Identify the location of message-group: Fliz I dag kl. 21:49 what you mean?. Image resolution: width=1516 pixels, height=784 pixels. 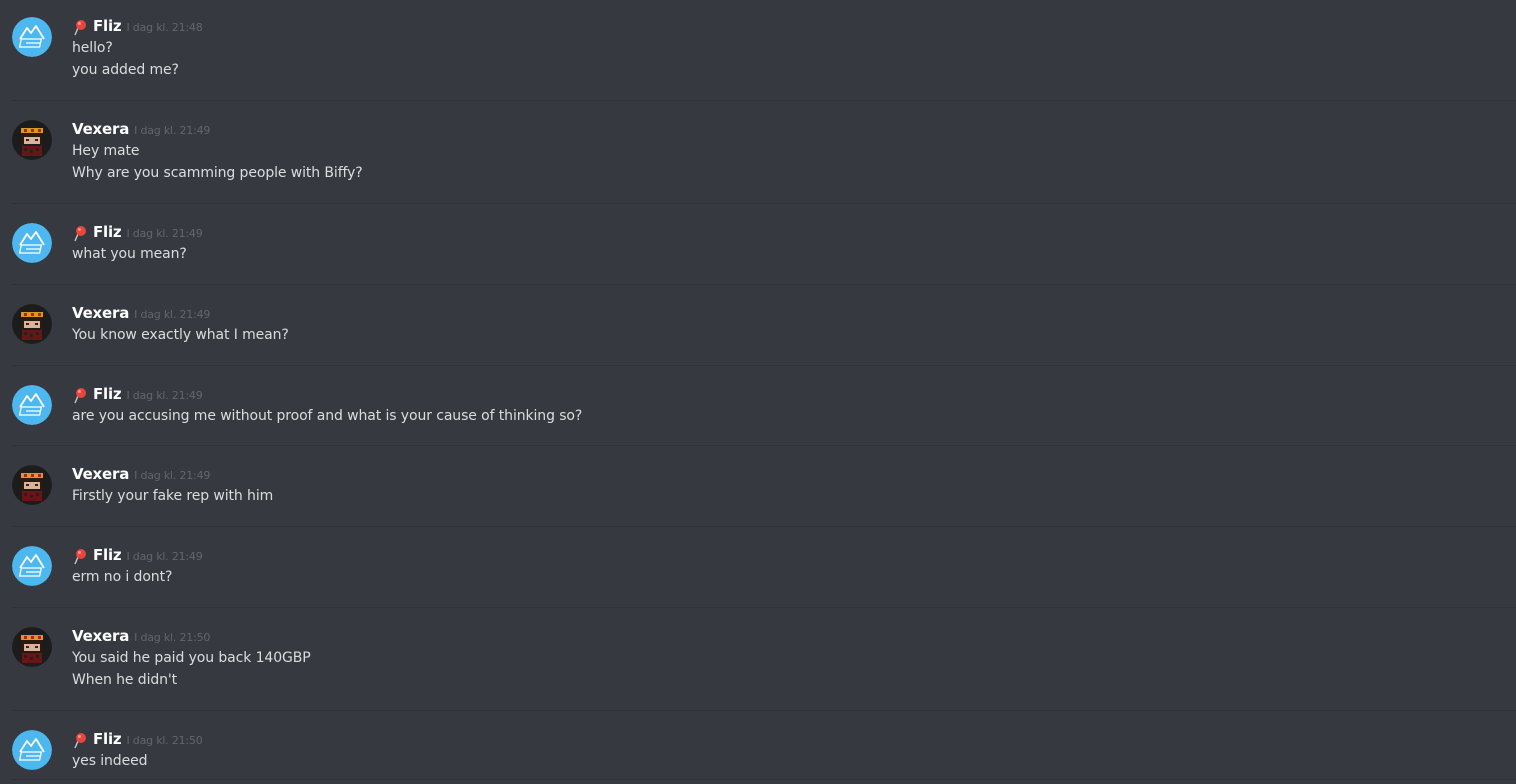
(764, 252).